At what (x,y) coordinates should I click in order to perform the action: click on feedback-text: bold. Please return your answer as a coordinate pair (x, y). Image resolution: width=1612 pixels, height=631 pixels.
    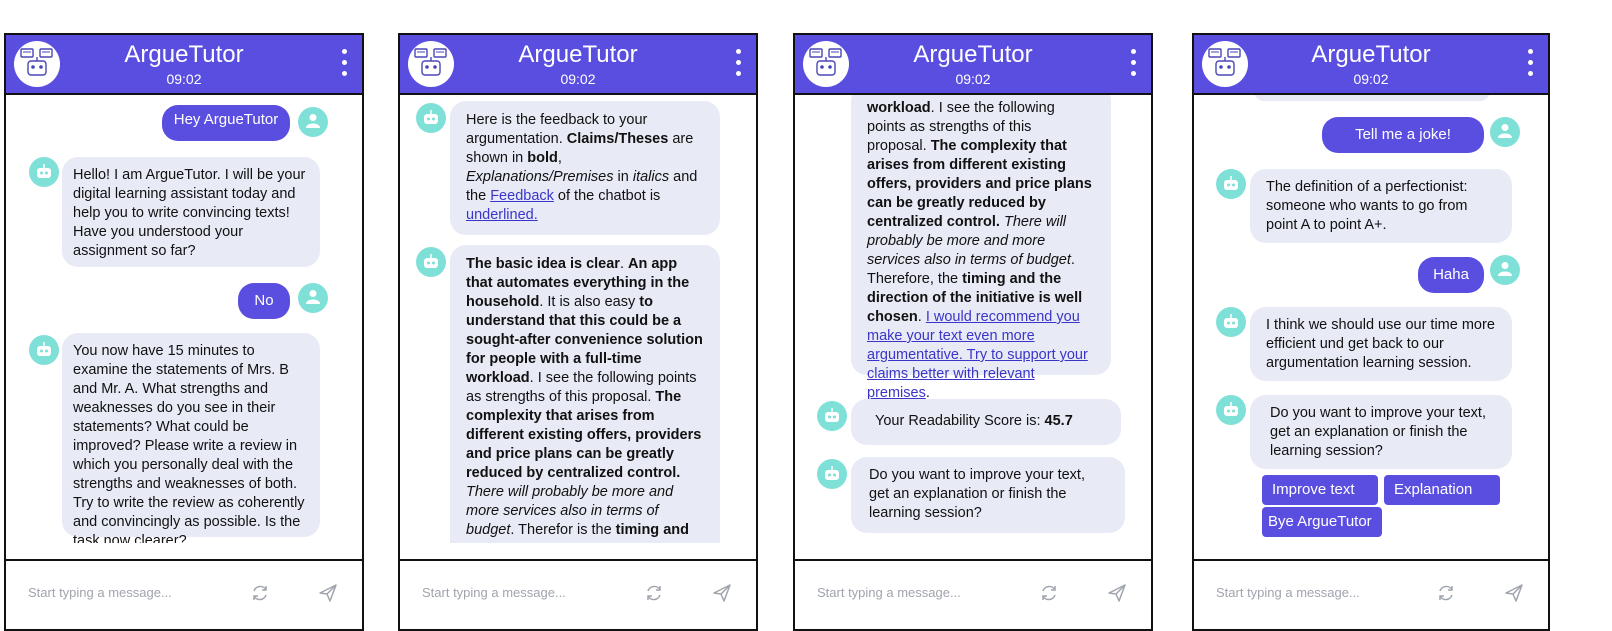
    Looking at the image, I should click on (542, 158).